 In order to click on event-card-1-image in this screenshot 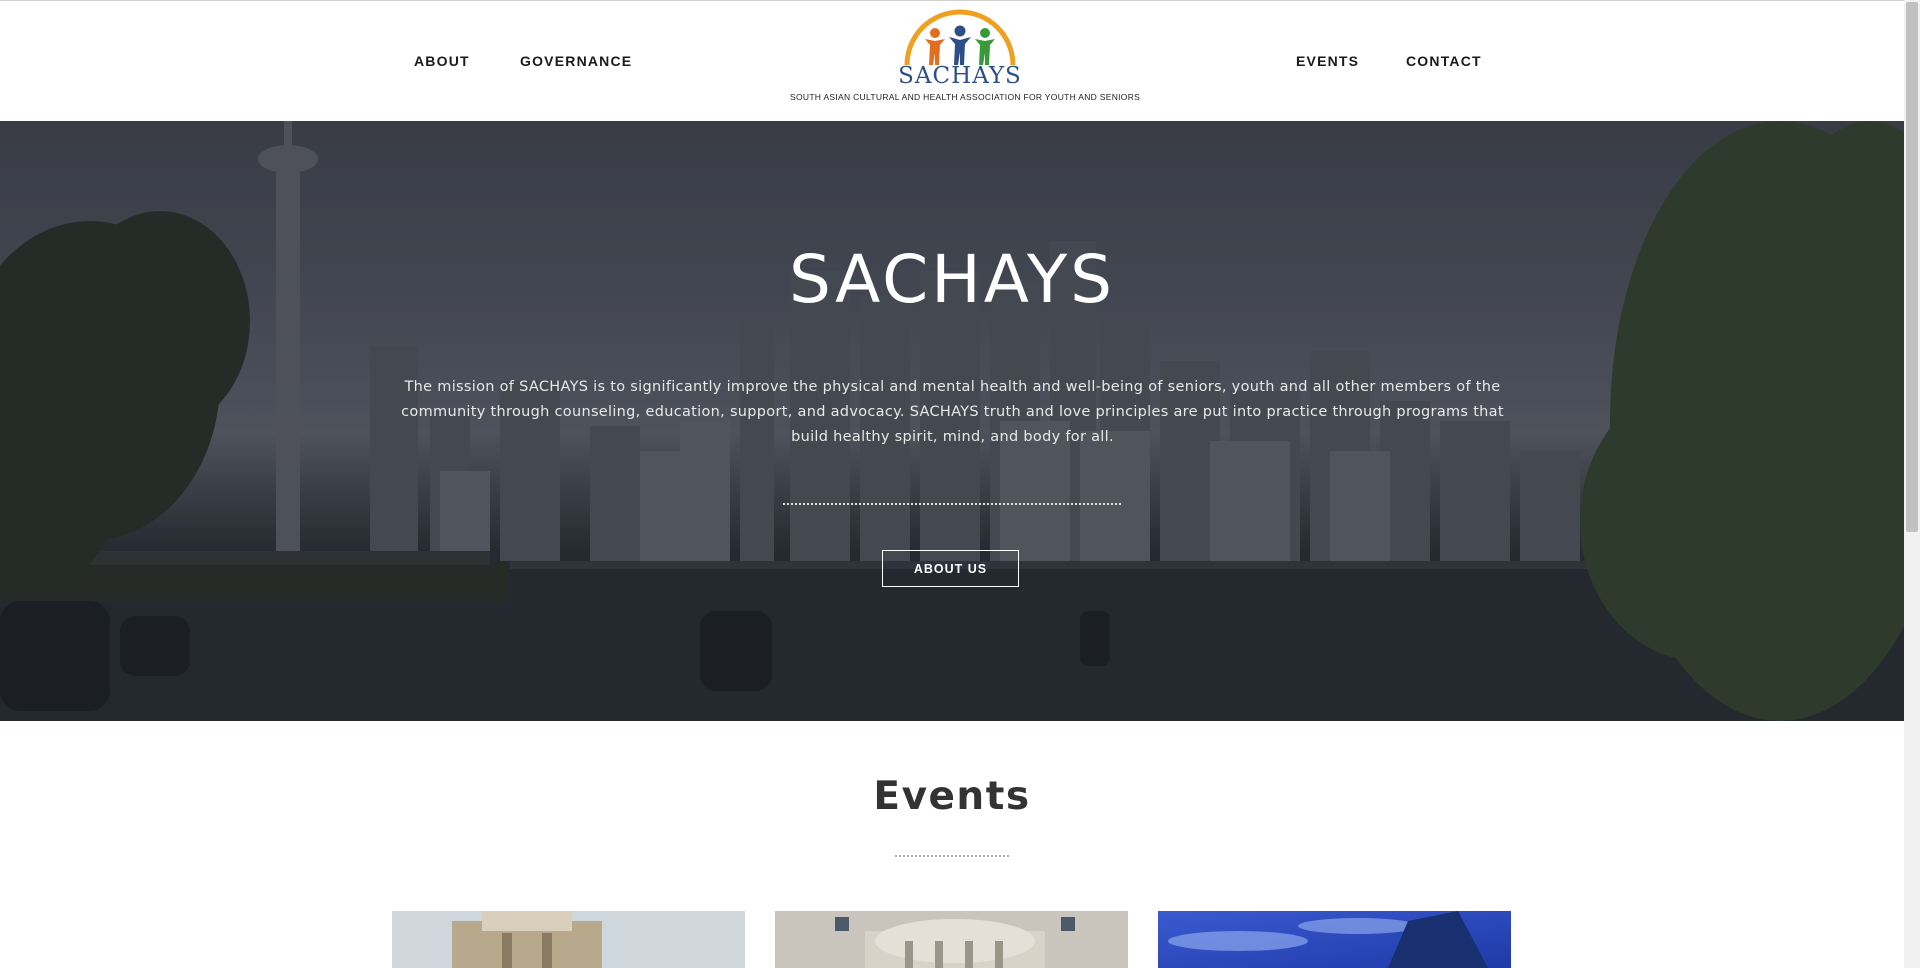, I will do `click(568, 939)`.